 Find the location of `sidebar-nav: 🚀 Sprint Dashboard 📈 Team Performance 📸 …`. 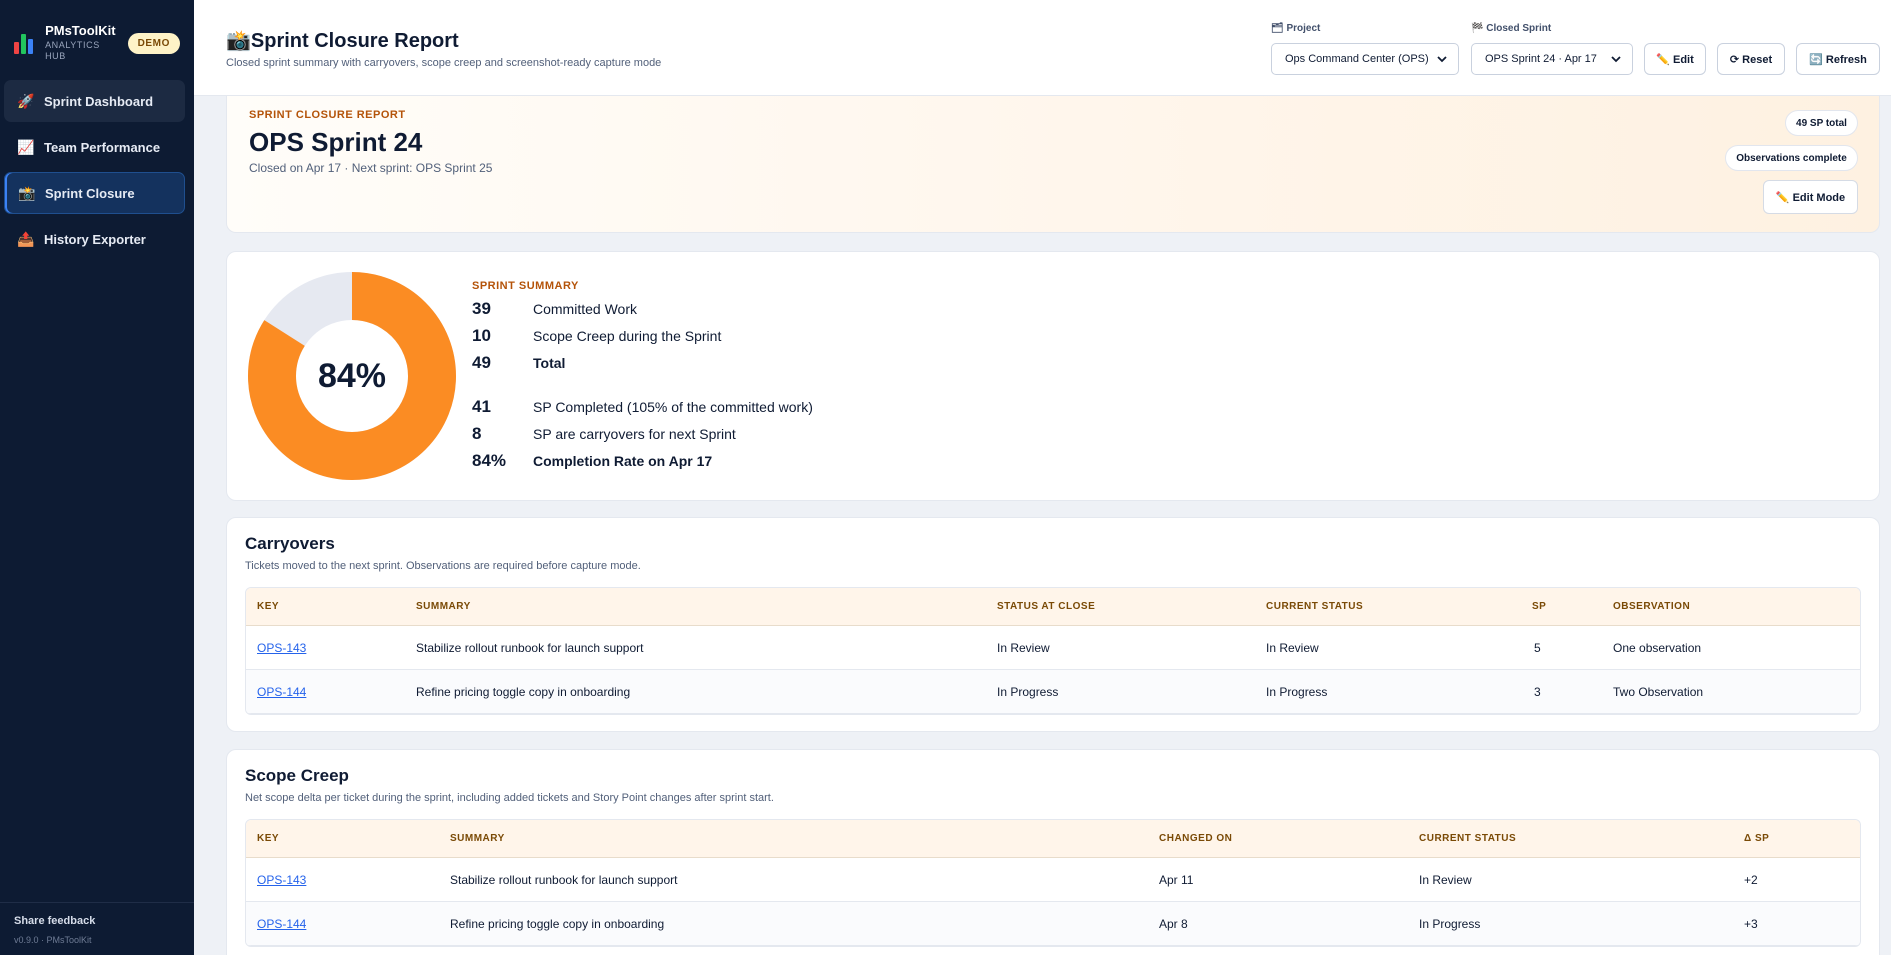

sidebar-nav: 🚀 Sprint Dashboard 📈 Team Performance 📸 … is located at coordinates (97, 170).